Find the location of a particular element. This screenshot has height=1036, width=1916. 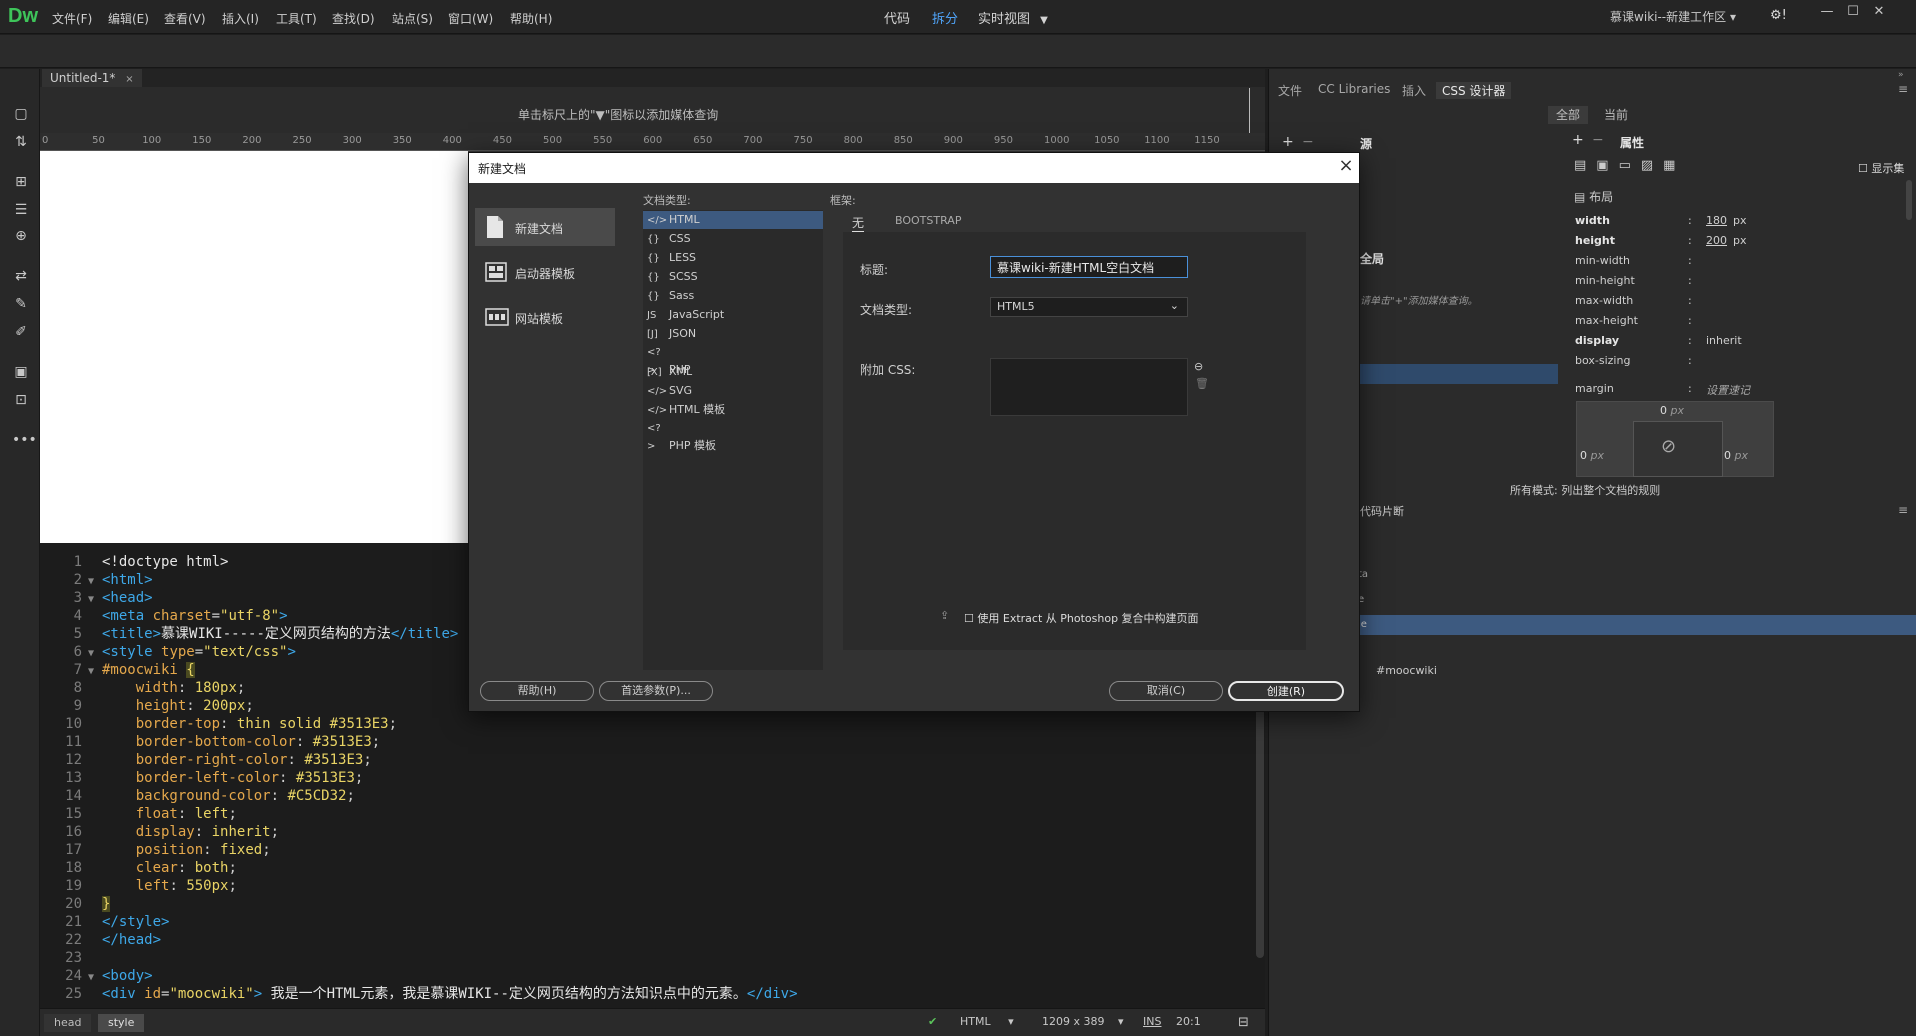

prop-display-value: inherit is located at coordinates (1727, 340).